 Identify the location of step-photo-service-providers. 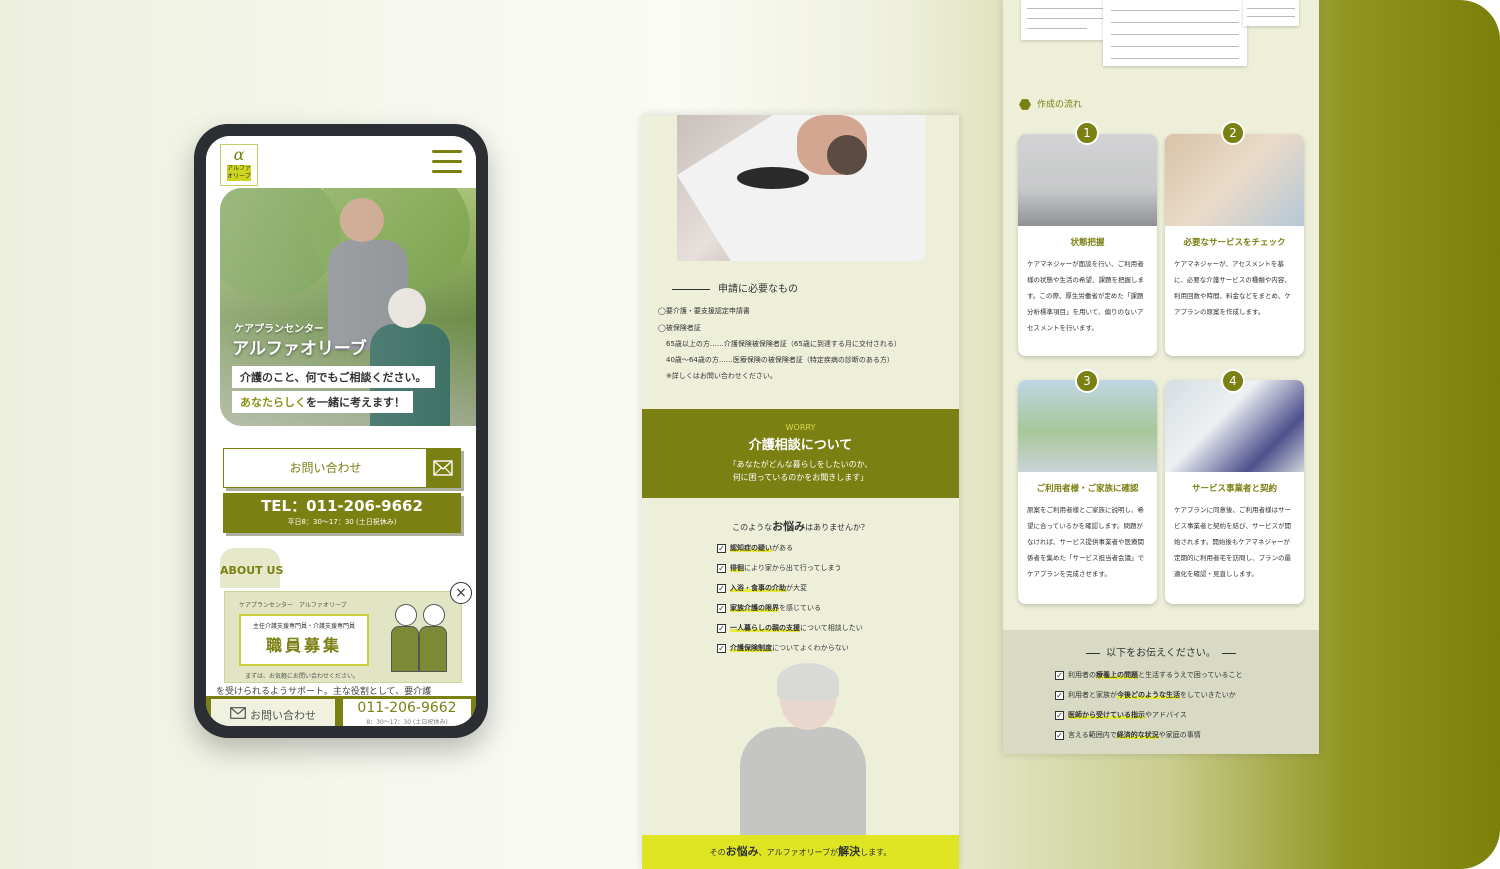
(1234, 426).